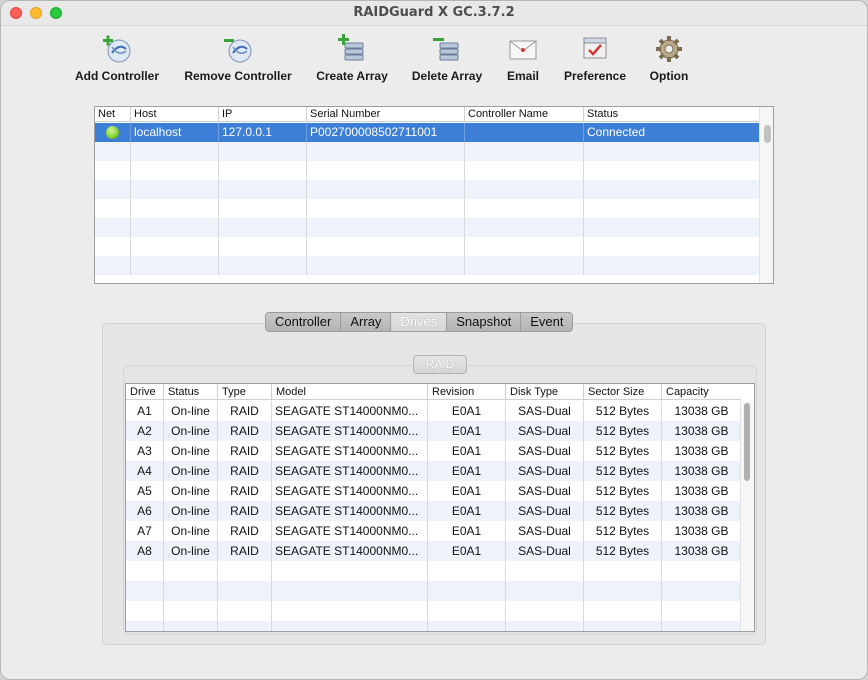 This screenshot has height=680, width=868. What do you see at coordinates (385, 114) in the screenshot?
I see `col-serial-number: Serial Number` at bounding box center [385, 114].